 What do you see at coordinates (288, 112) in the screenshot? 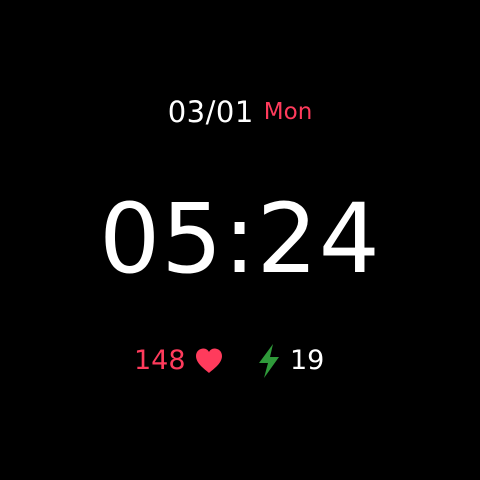
I see `weekday-label: Mon` at bounding box center [288, 112].